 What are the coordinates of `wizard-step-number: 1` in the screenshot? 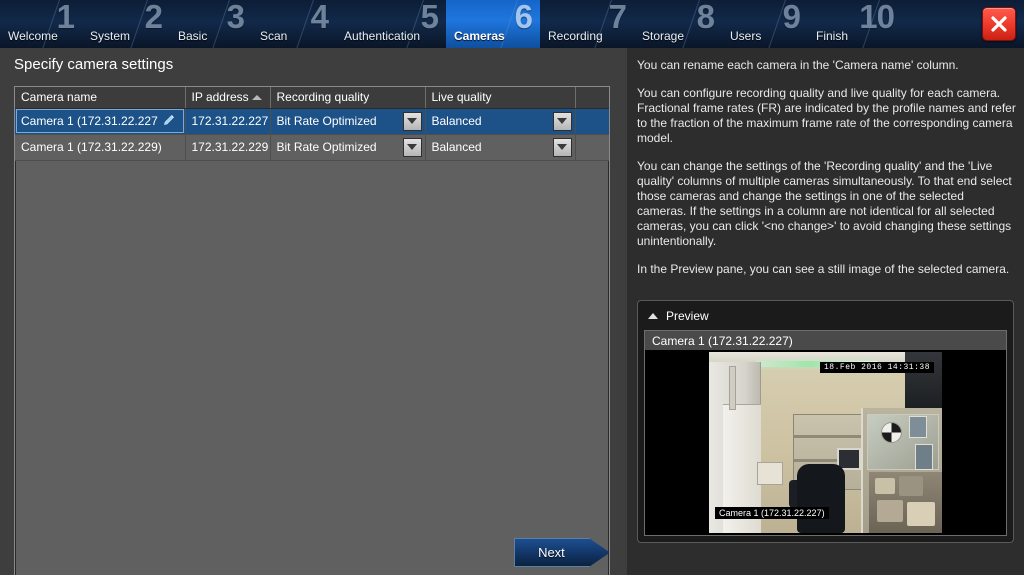 It's located at (65, 17).